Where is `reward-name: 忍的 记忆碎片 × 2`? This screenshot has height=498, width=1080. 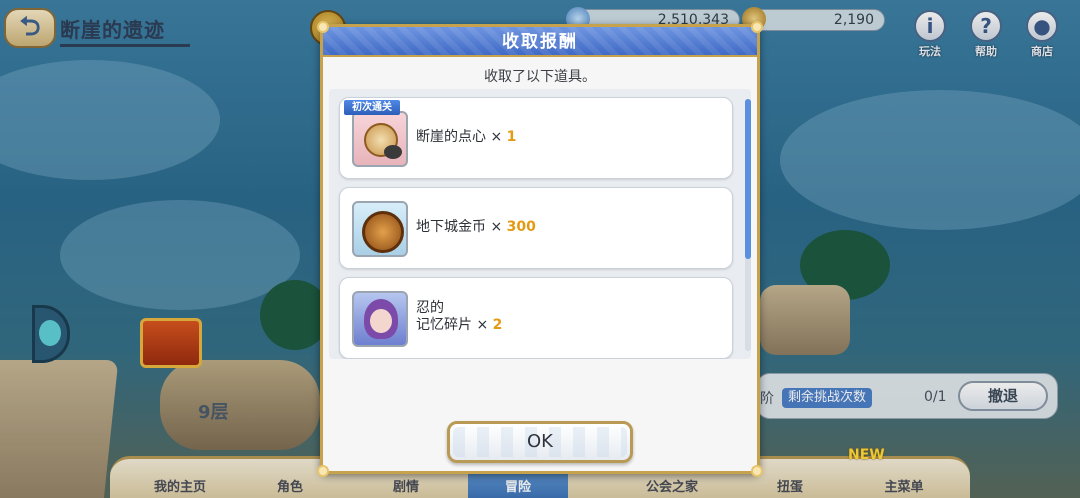 reward-name: 忍的 记忆碎片 × 2 is located at coordinates (459, 317).